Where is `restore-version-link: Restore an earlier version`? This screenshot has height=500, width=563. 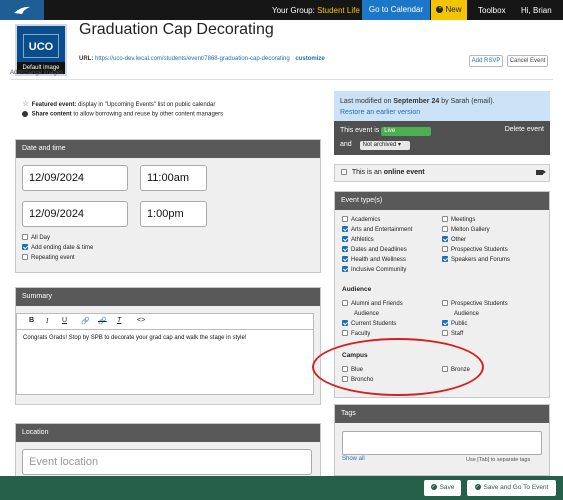 restore-version-link: Restore an earlier version is located at coordinates (442, 112).